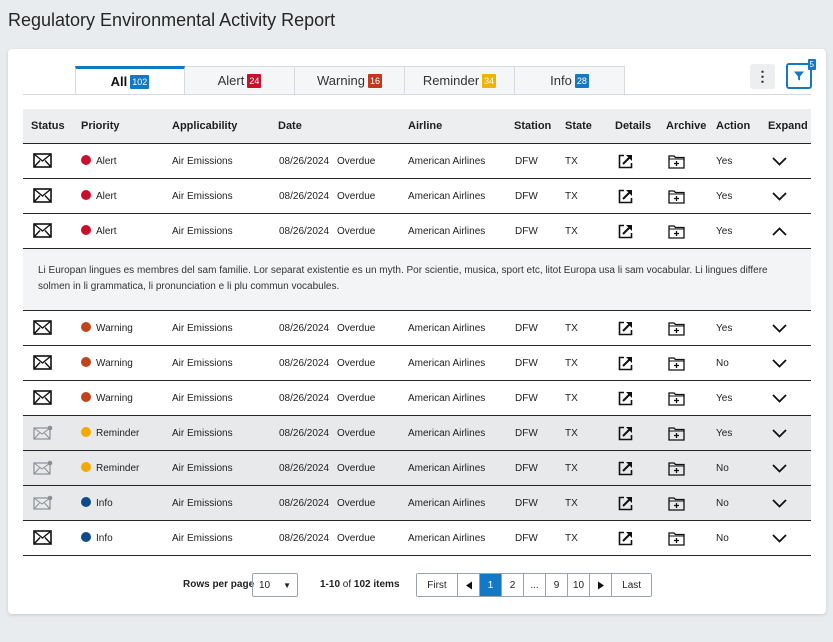 The image size is (833, 642). What do you see at coordinates (724, 433) in the screenshot?
I see `action-cell: Yes` at bounding box center [724, 433].